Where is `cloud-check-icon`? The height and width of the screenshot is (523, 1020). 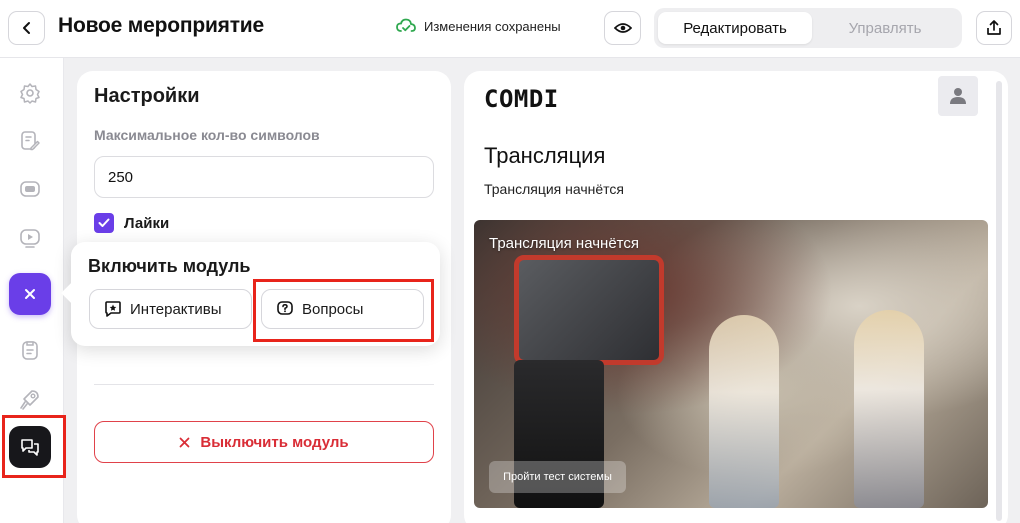
cloud-check-icon is located at coordinates (406, 25).